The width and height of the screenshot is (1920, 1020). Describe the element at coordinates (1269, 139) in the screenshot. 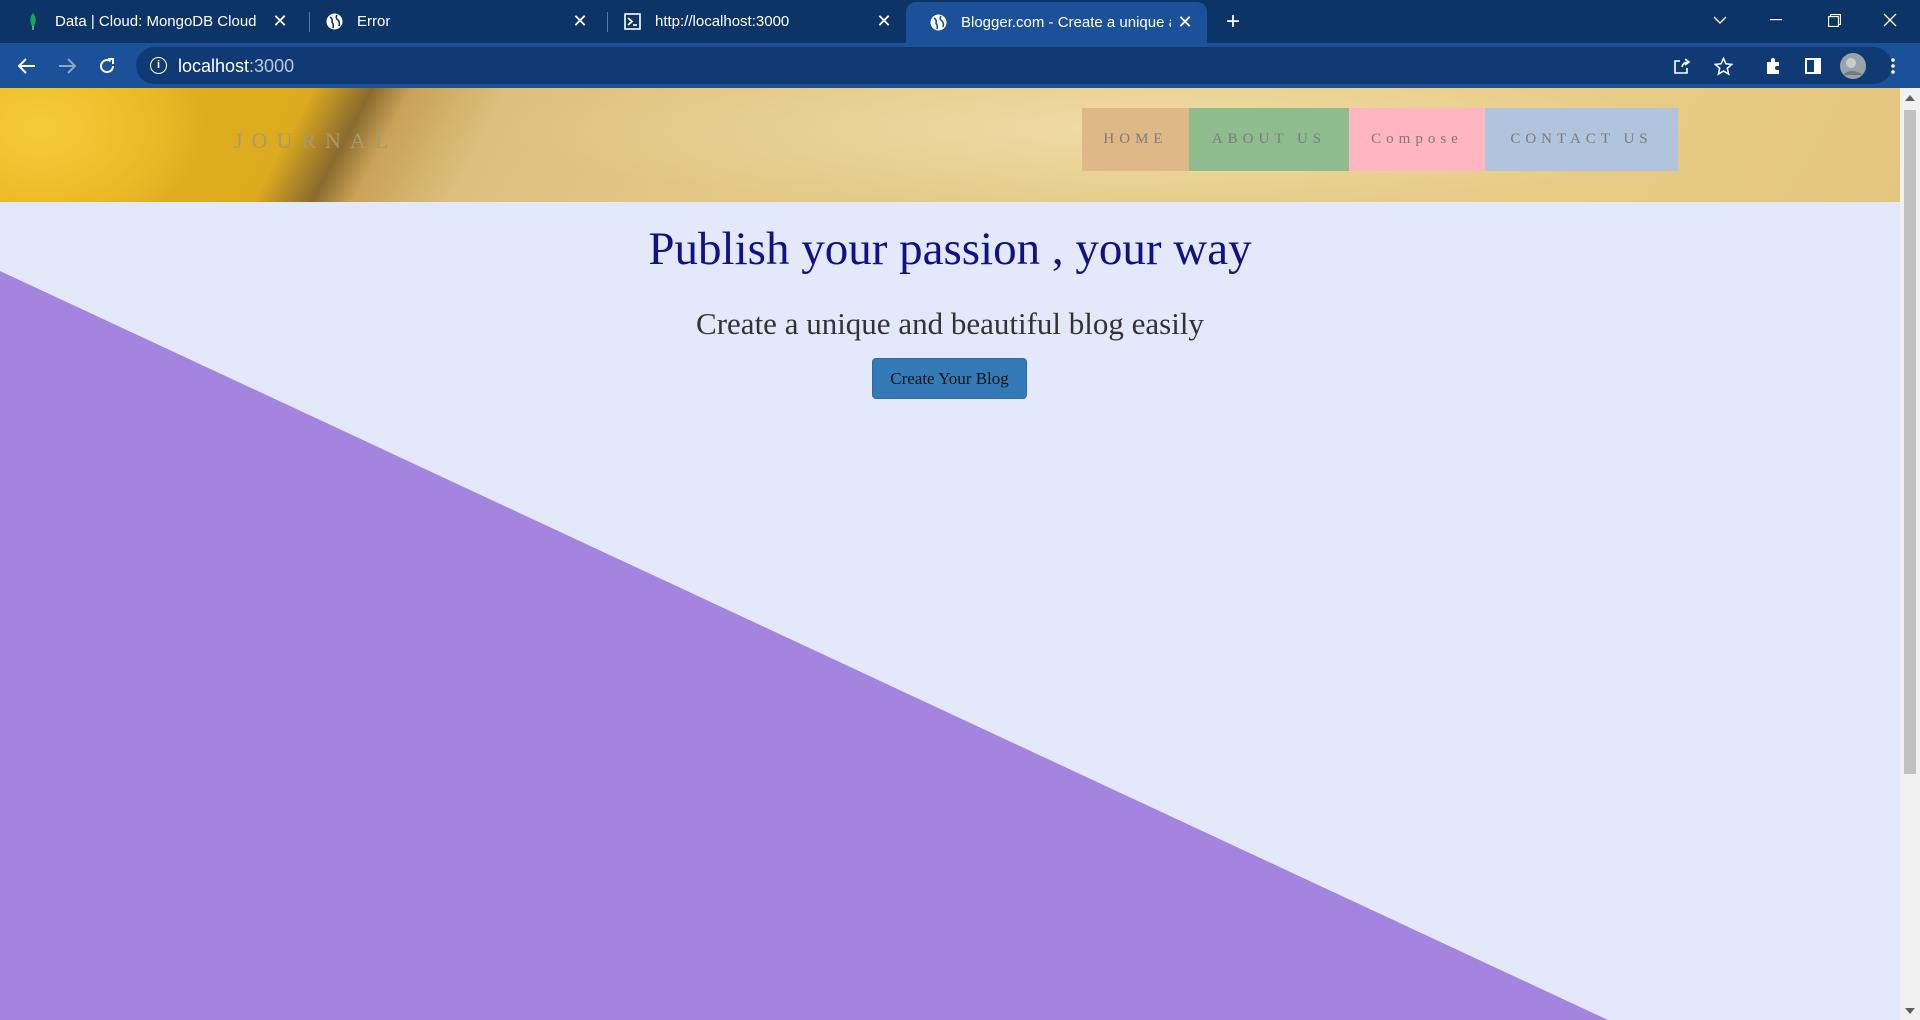

I see `nav-about-us: ABOUT US` at that location.